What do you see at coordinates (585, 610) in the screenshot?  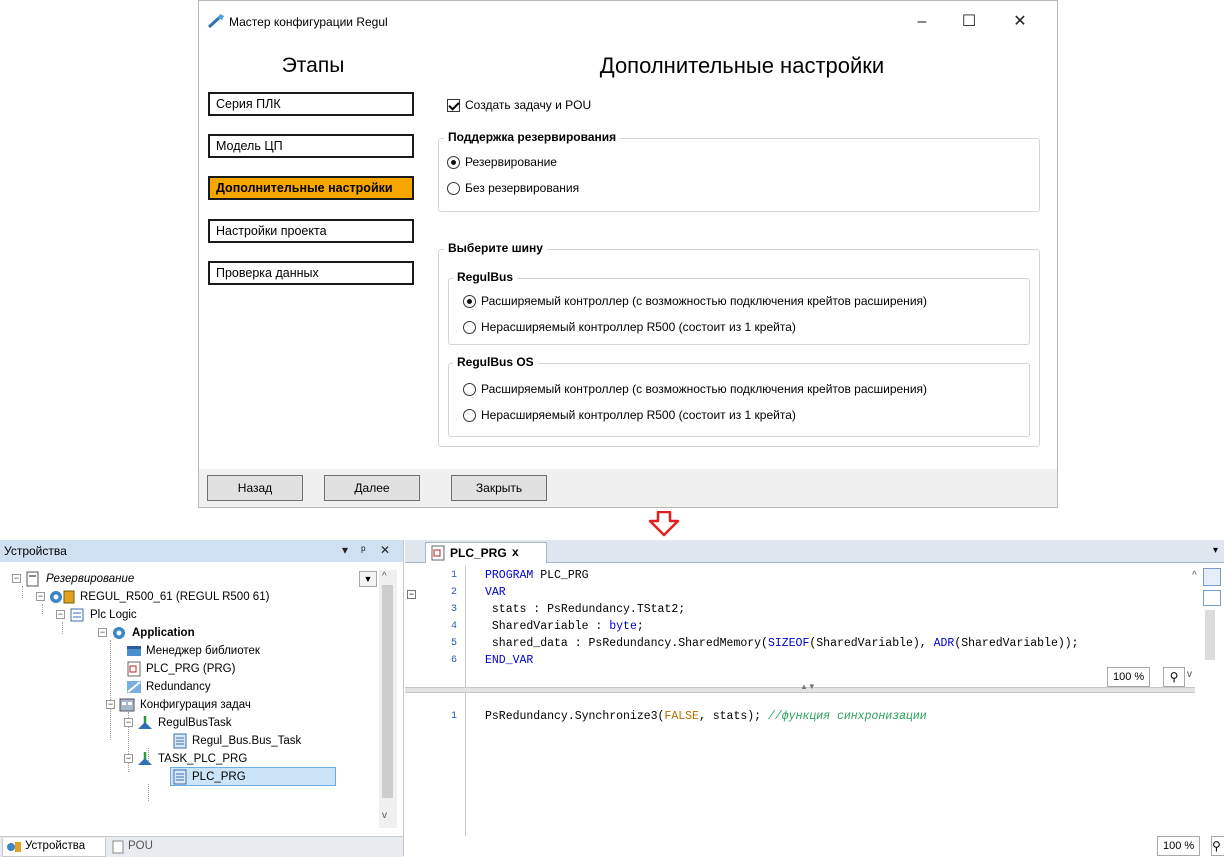 I see `code-line: stats : PsRedundancy.TStat2;` at bounding box center [585, 610].